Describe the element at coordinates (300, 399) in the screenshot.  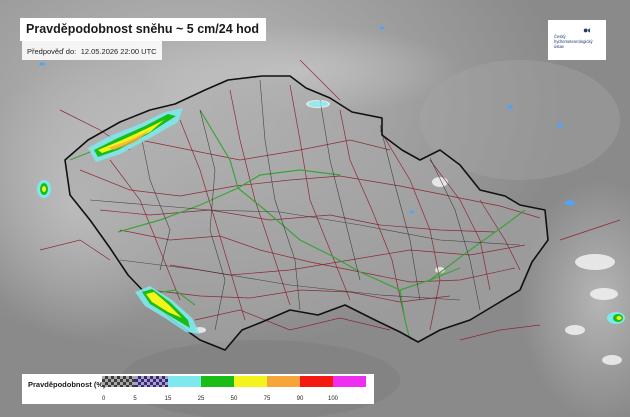
I see `legend-tick-label: 90` at that location.